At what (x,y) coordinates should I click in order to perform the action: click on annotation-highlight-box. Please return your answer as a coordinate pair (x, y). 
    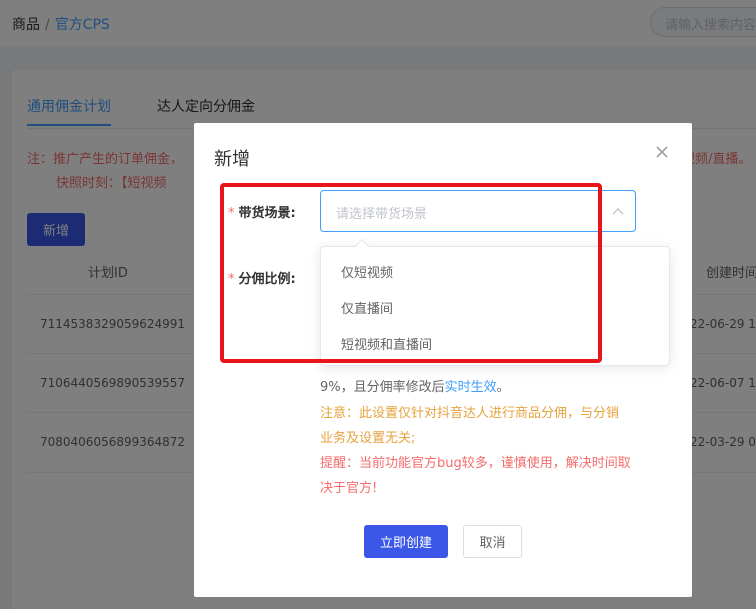
    Looking at the image, I should click on (411, 273).